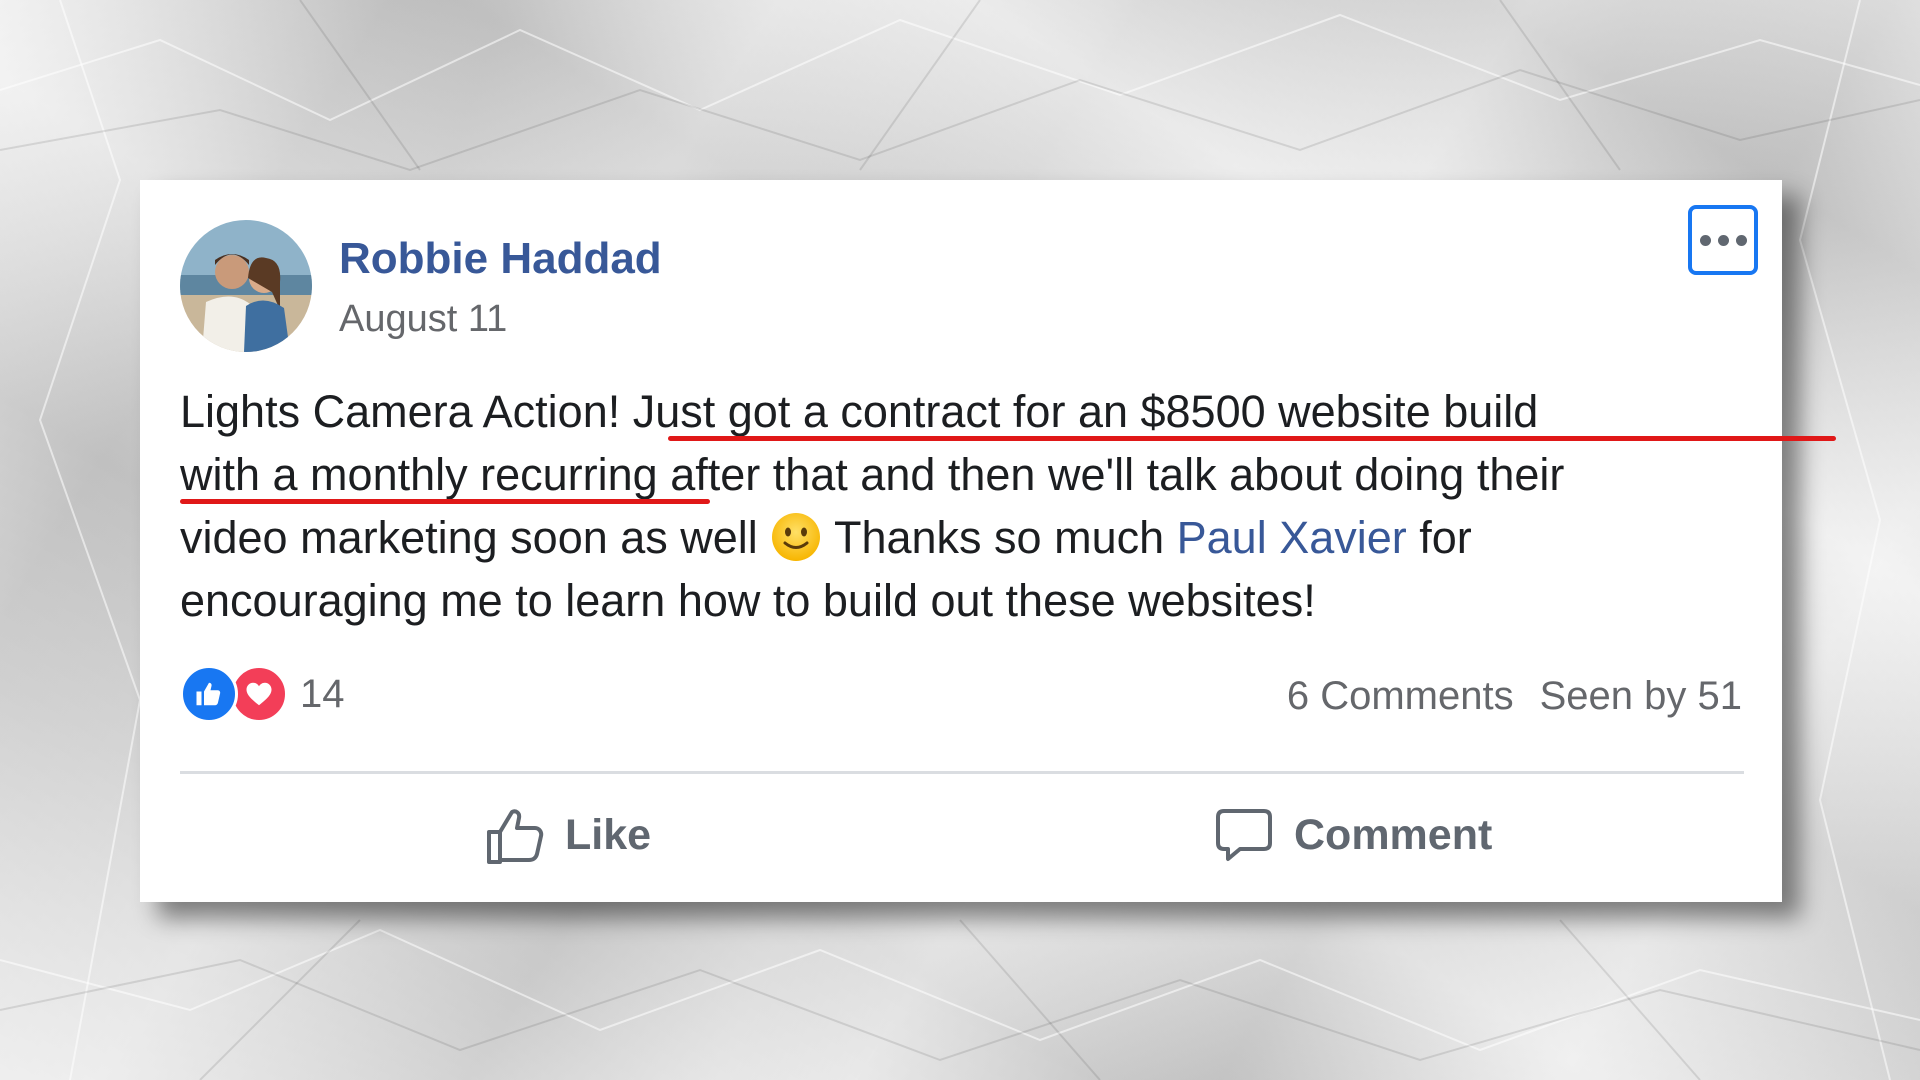 This screenshot has width=1920, height=1080. I want to click on couple-photo-avatar-icon, so click(246, 286).